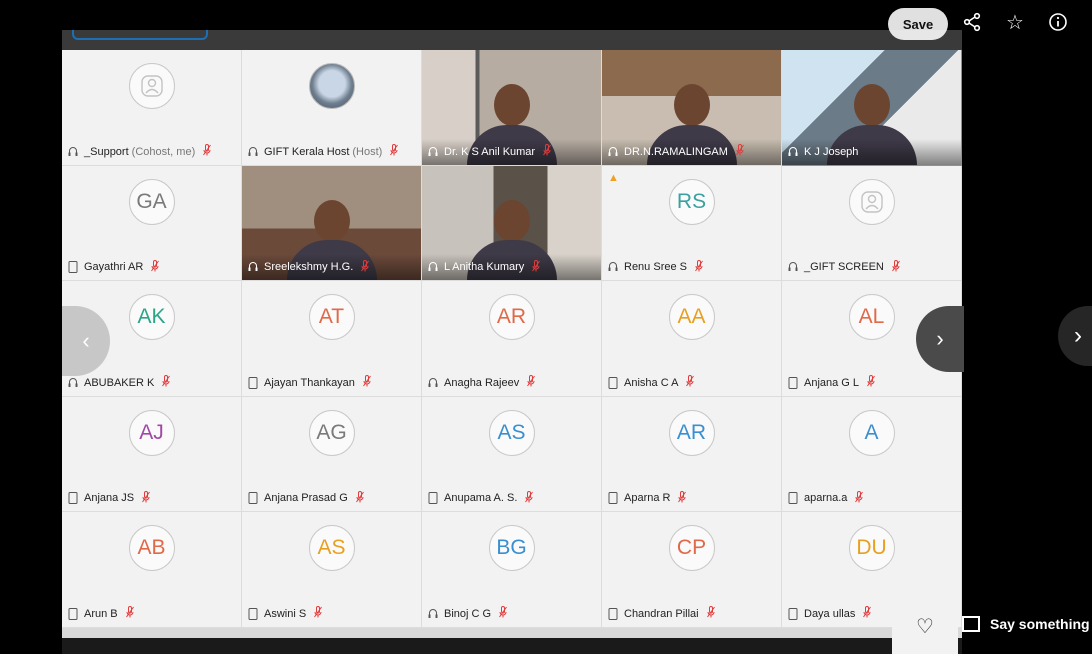  What do you see at coordinates (86, 340) in the screenshot?
I see `chevron-left-icon: ‹` at bounding box center [86, 340].